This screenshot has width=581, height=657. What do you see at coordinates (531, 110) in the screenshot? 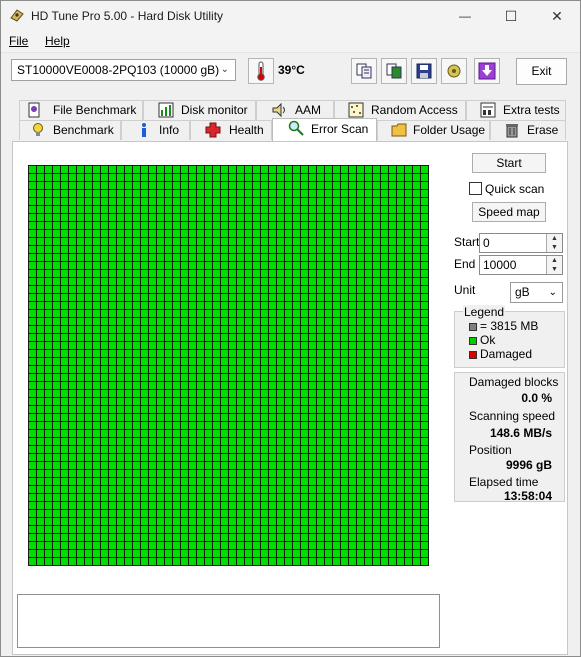
I see `tab-label: Extra tests` at bounding box center [531, 110].